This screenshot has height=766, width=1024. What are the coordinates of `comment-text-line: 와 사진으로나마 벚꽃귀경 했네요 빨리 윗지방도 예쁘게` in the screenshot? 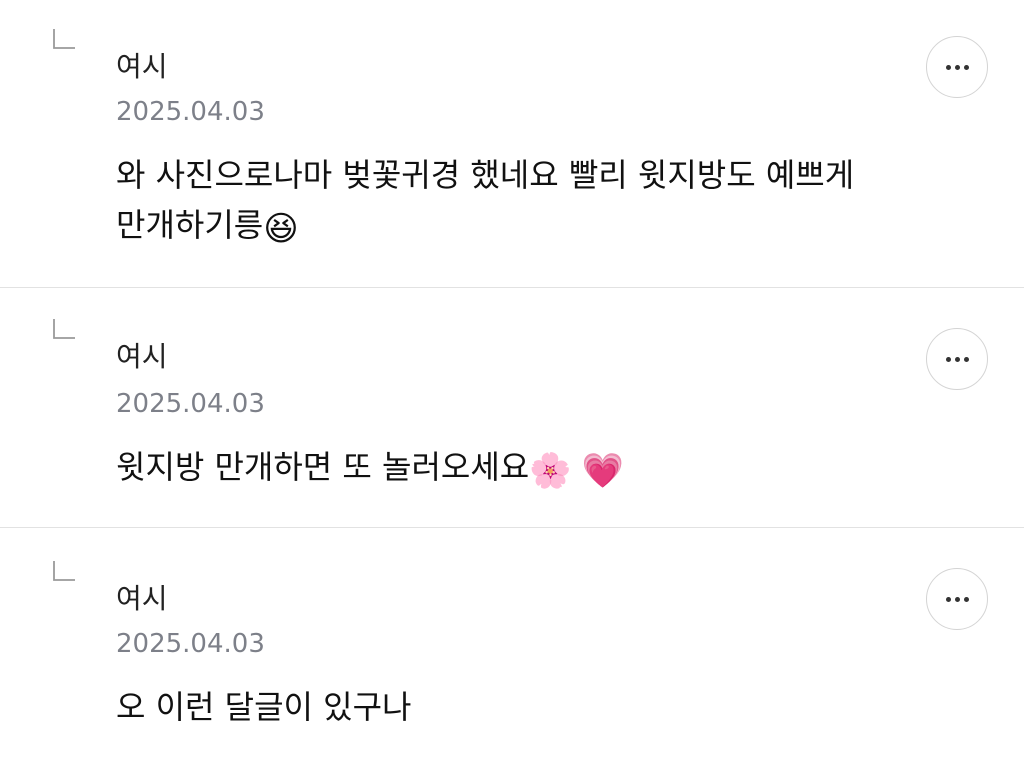 It's located at (485, 175).